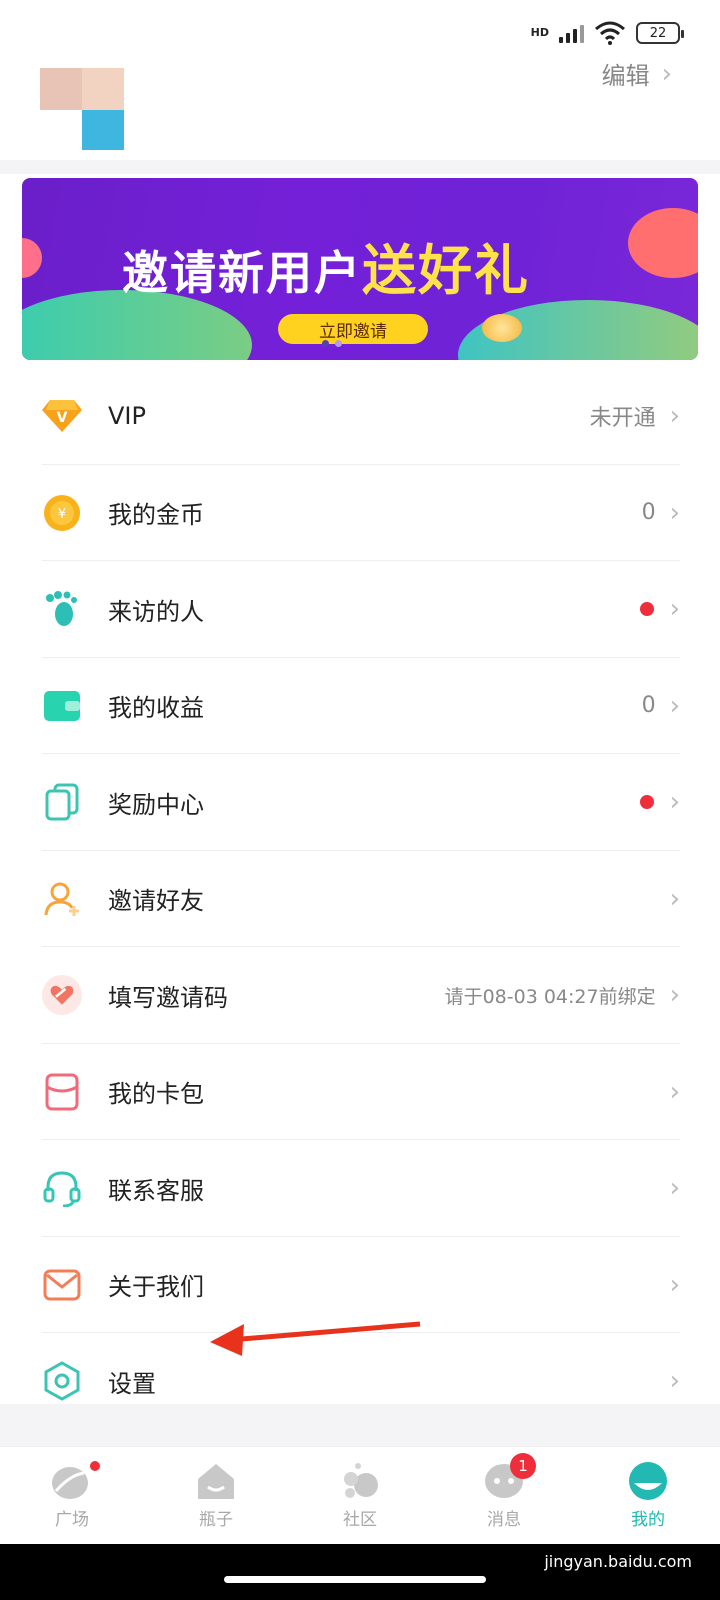 The width and height of the screenshot is (720, 1600). Describe the element at coordinates (550, 996) in the screenshot. I see `menu-value: 请于08-03 04:27前绑定` at that location.